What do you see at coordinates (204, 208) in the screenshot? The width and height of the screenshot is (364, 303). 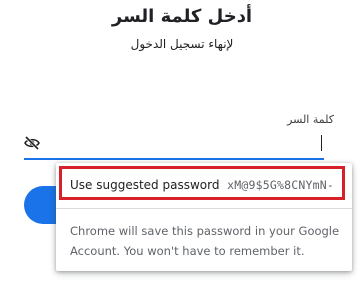 I see `popup-divider` at bounding box center [204, 208].